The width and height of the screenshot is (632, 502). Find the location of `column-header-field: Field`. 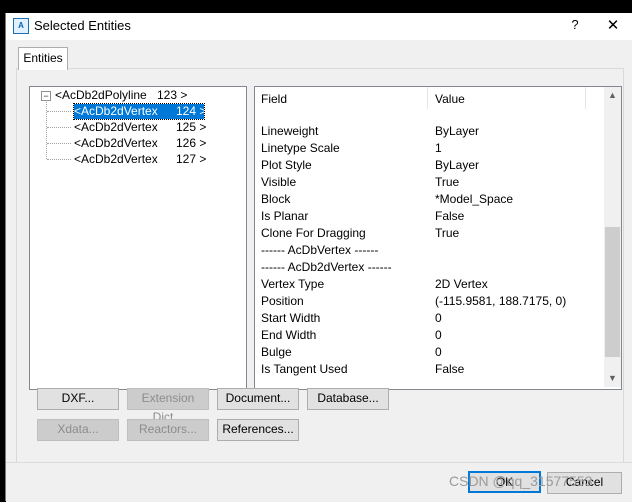

column-header-field: Field is located at coordinates (341, 98).